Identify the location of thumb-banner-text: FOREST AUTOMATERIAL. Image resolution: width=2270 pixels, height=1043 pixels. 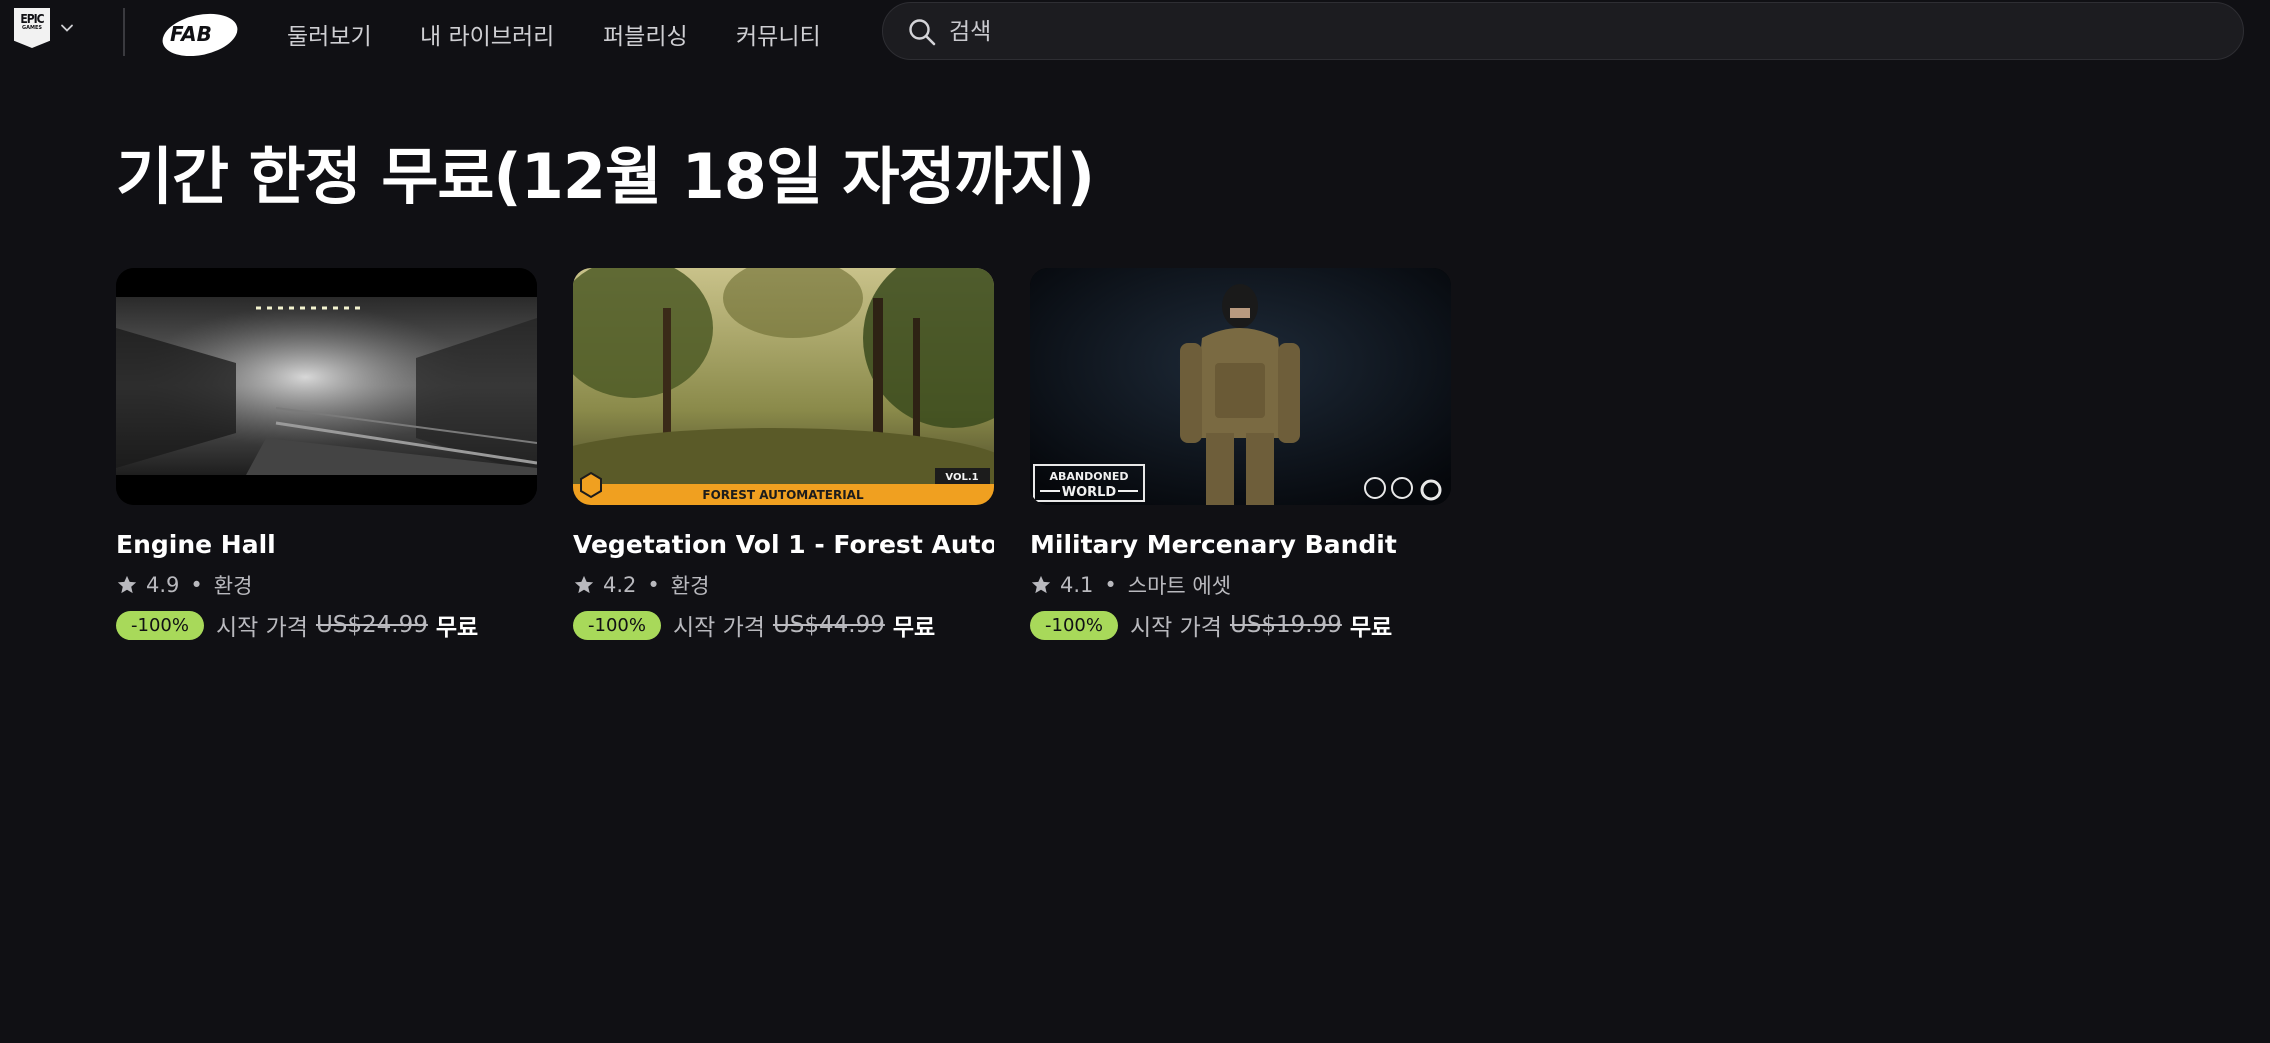
(783, 495).